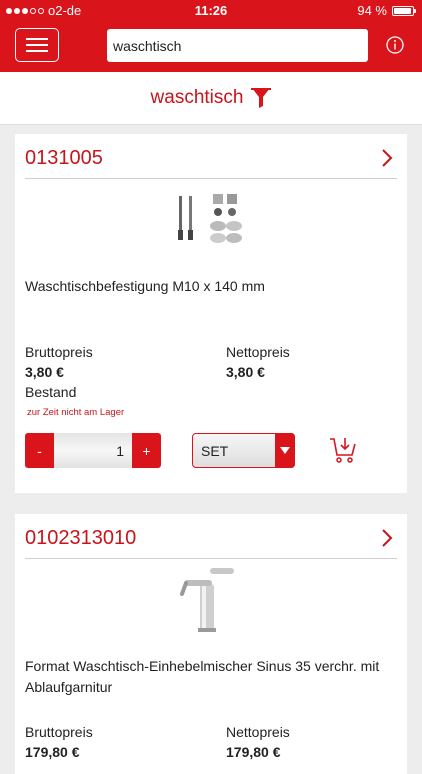  What do you see at coordinates (211, 156) in the screenshot?
I see `product-card-header: 0131005` at bounding box center [211, 156].